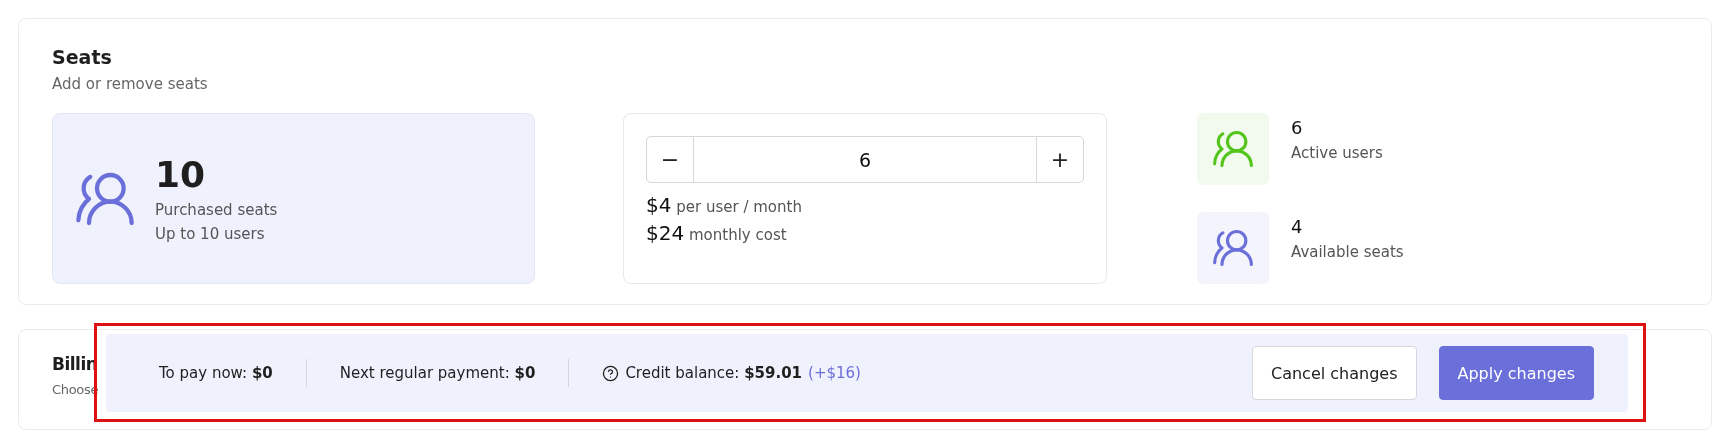 This screenshot has width=1725, height=430. Describe the element at coordinates (1297, 226) in the screenshot. I see `stat-count: 4` at that location.